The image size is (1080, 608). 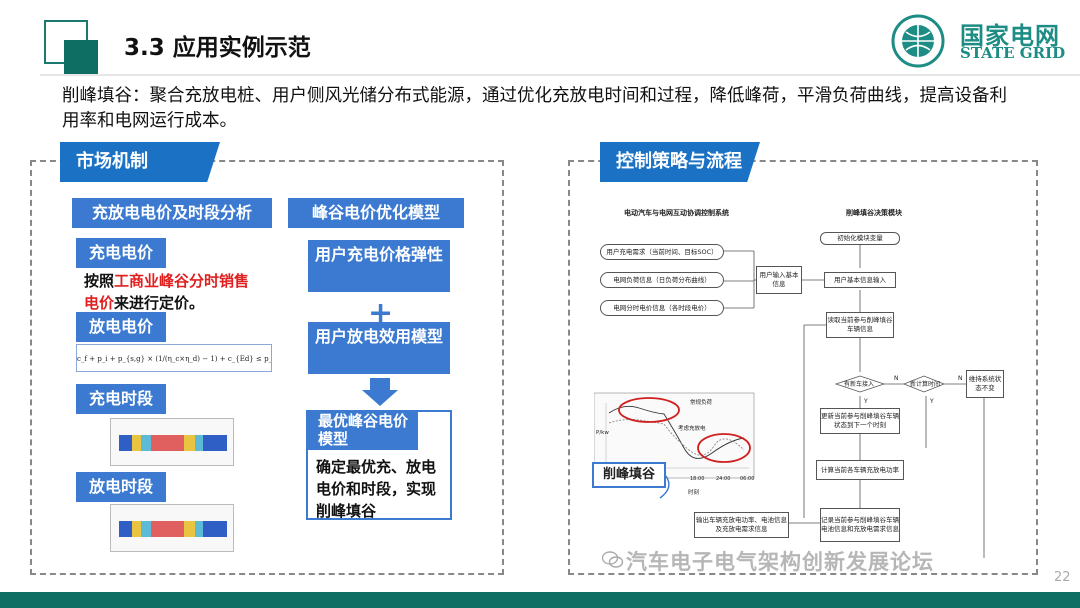 What do you see at coordinates (172, 213) in the screenshot?
I see `charge-discharge-price-header: 充放电电价及时段分析` at bounding box center [172, 213].